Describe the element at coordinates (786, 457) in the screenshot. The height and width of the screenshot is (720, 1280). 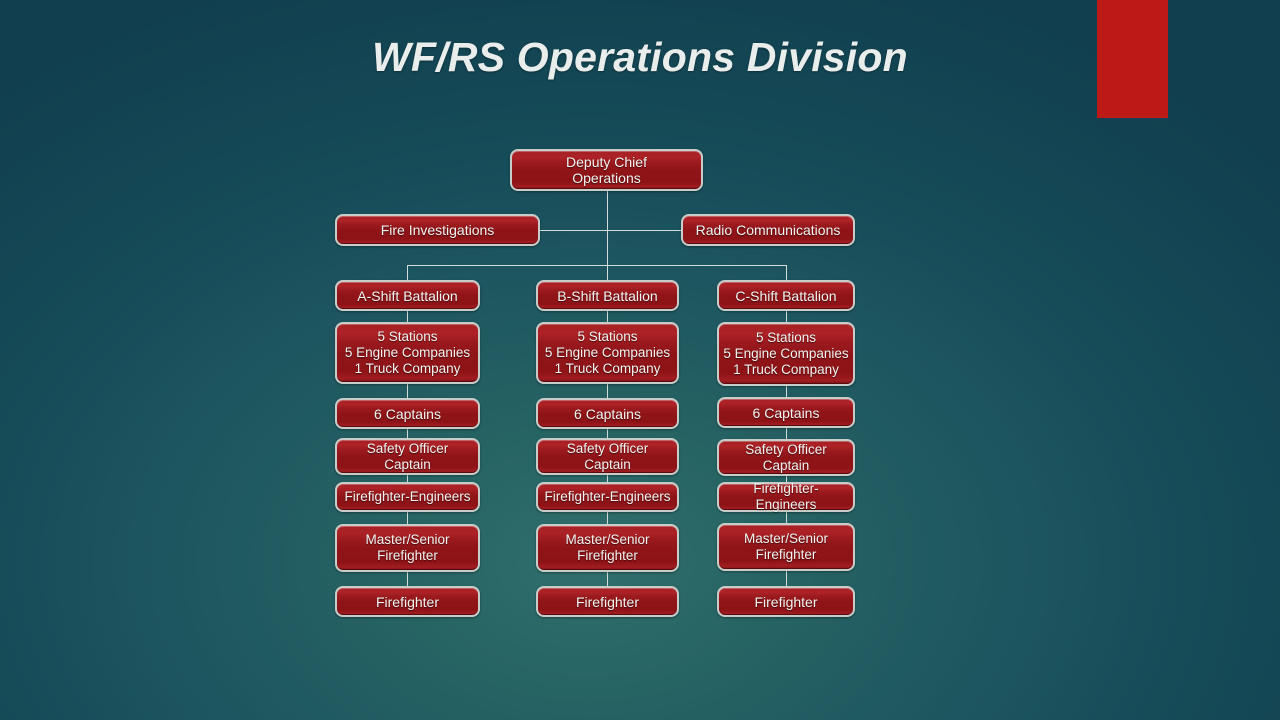
I see `node-c-shift-safety-officer: Safety Officer Captain` at that location.